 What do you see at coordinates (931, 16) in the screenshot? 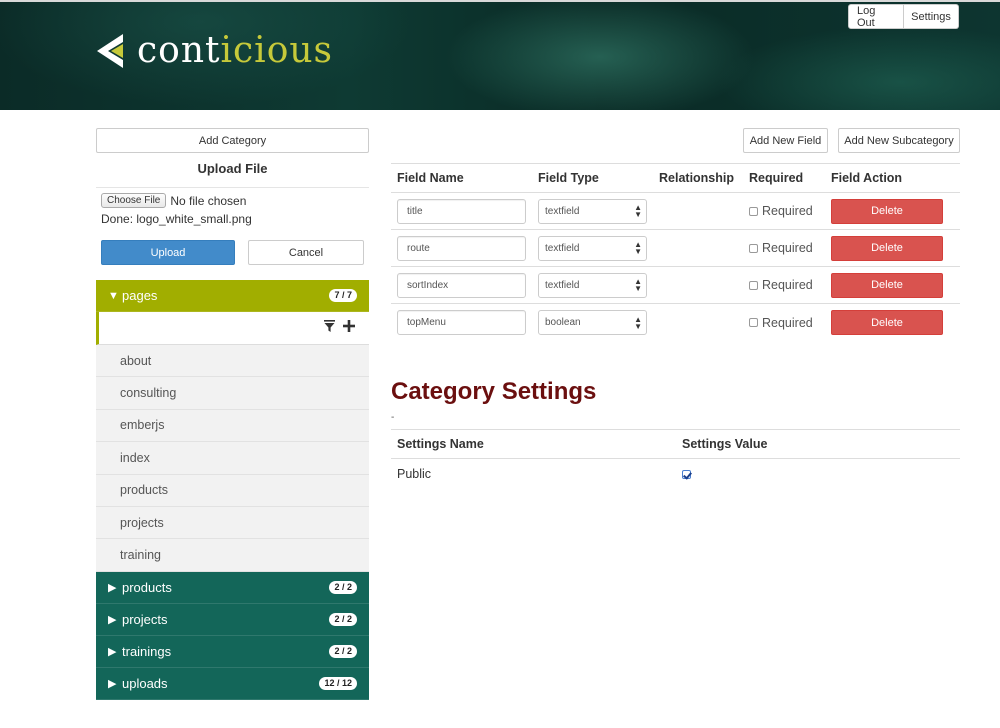
I see `settings-button: Settings` at bounding box center [931, 16].